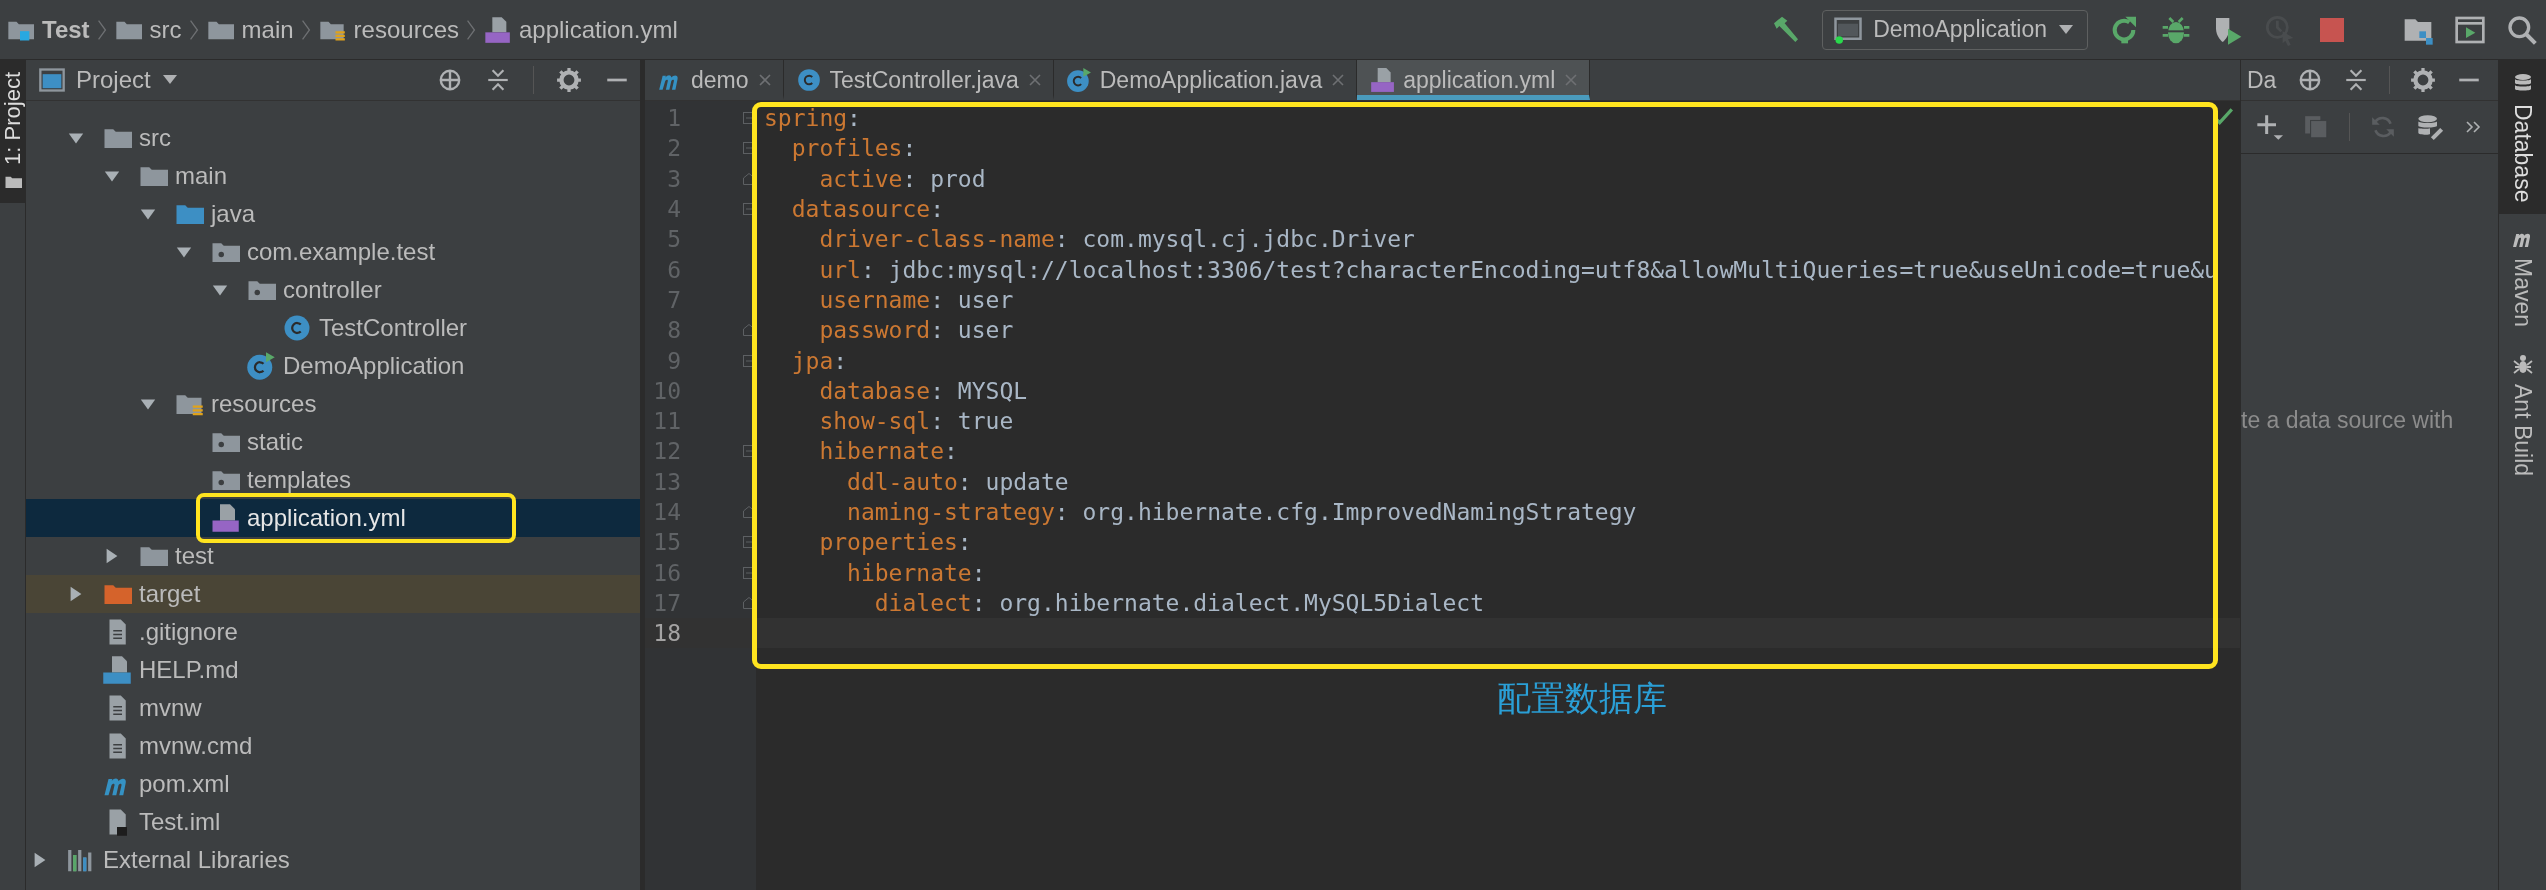 The image size is (2546, 890). I want to click on code-line: username: user, so click(916, 299).